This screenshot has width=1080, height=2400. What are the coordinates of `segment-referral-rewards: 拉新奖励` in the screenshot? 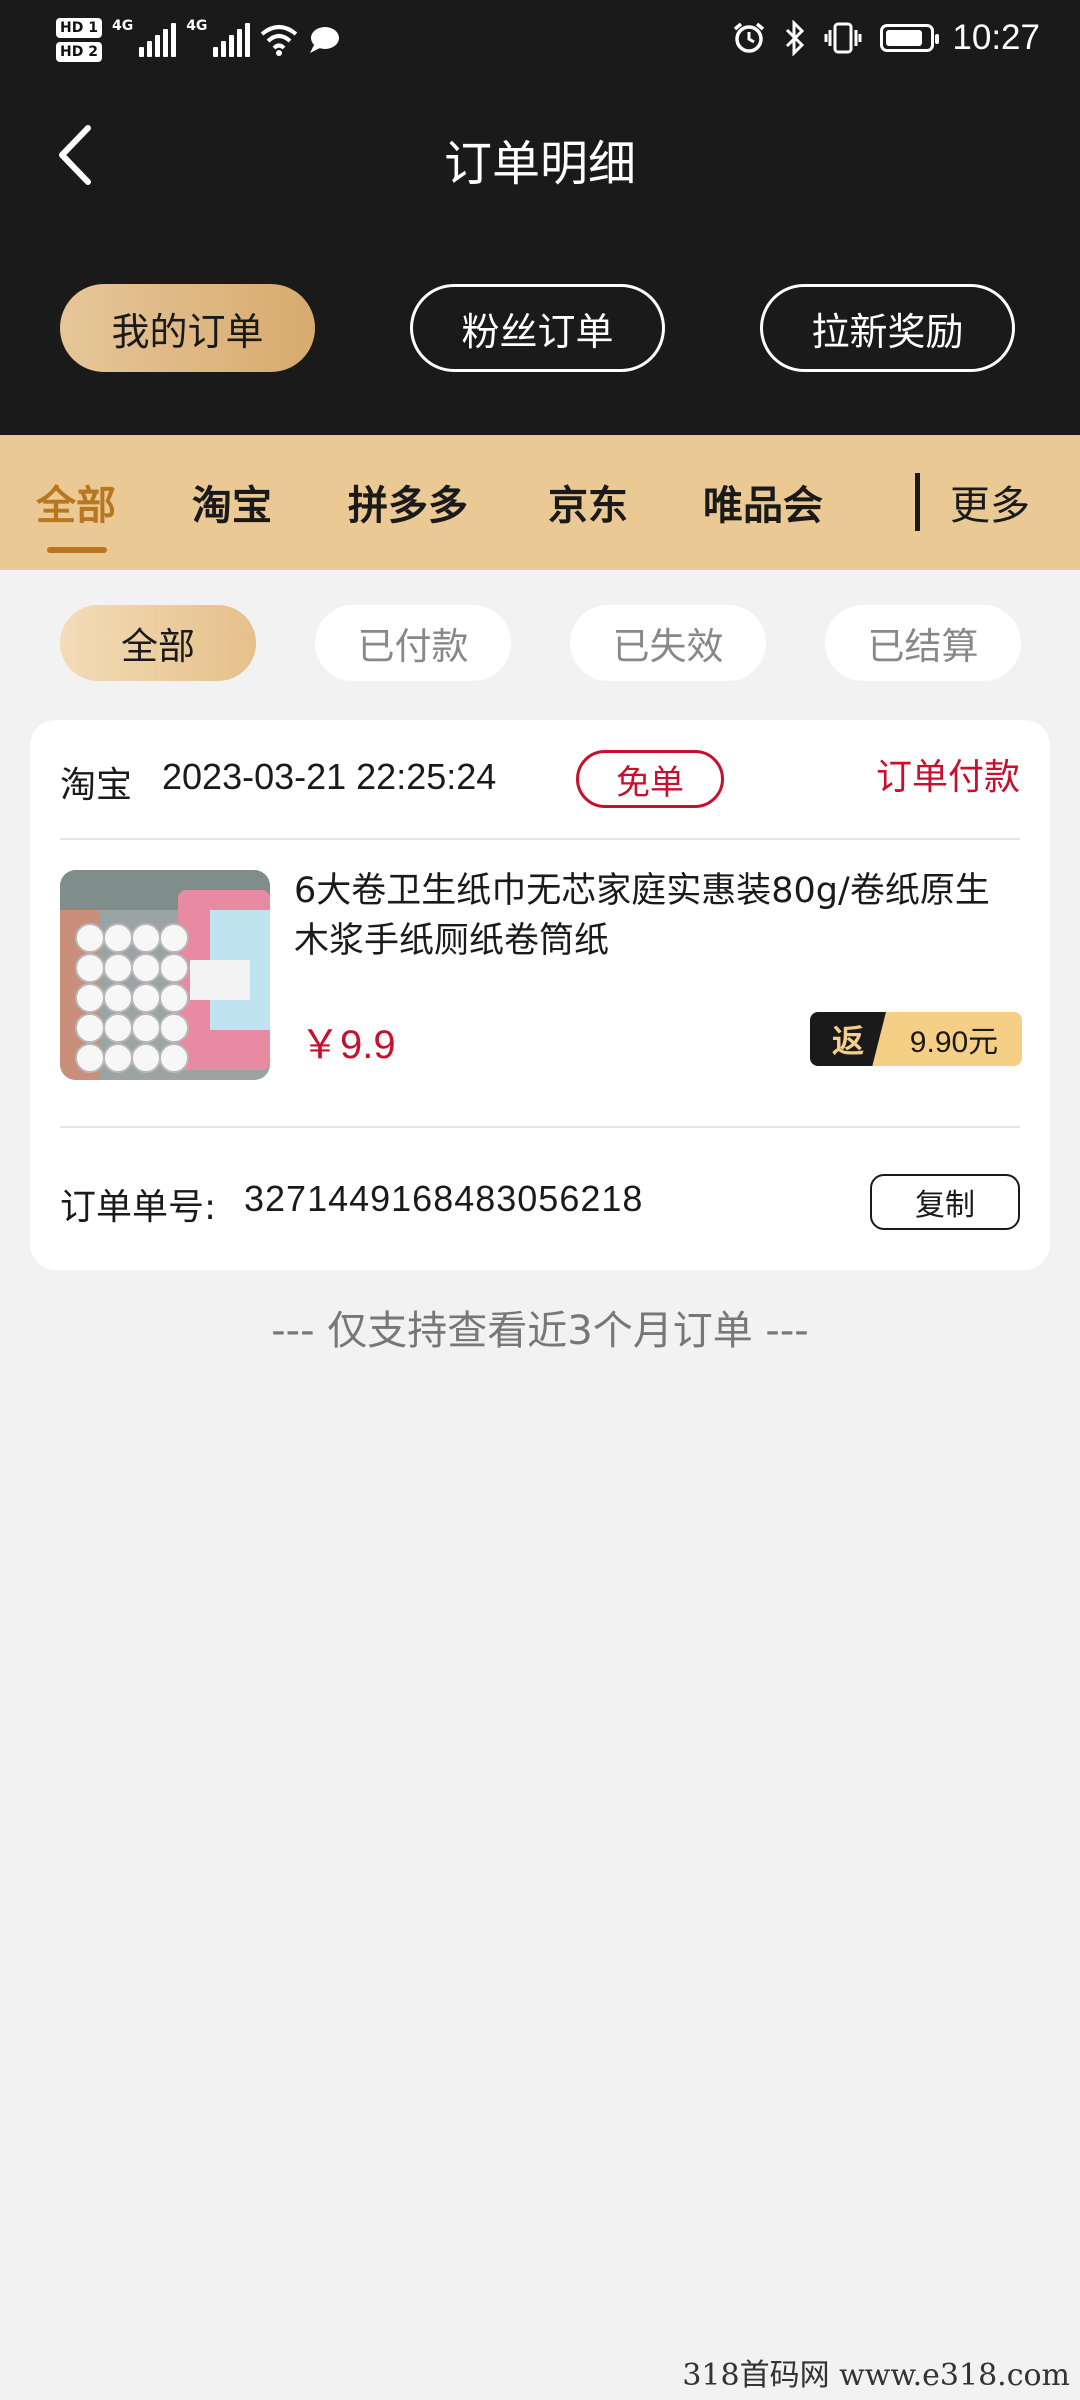 It's located at (887, 328).